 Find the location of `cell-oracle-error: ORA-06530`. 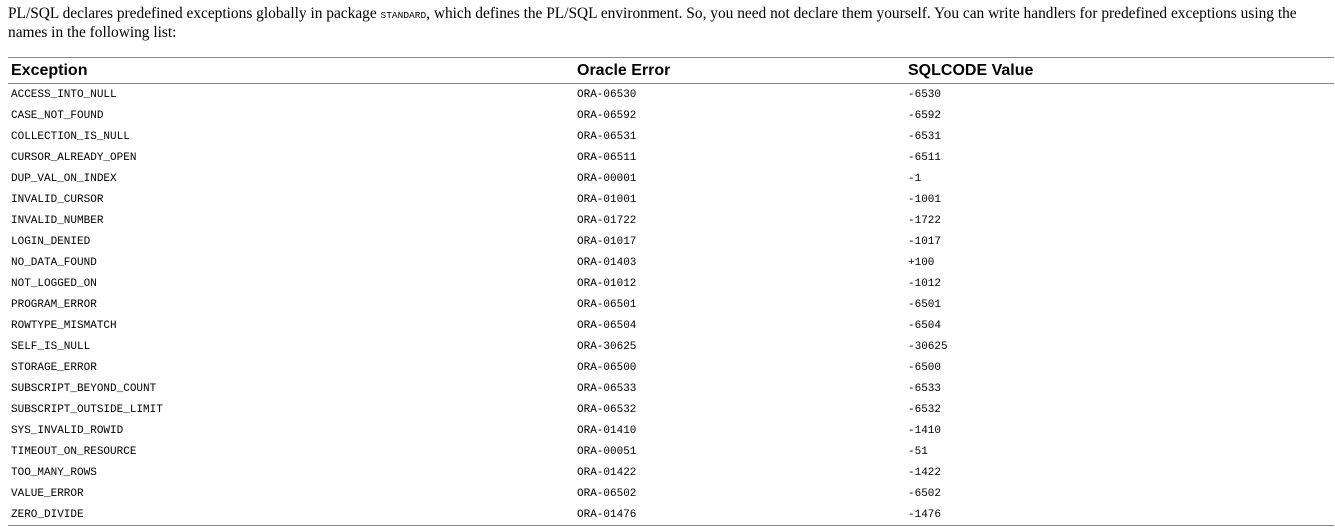

cell-oracle-error: ORA-06530 is located at coordinates (607, 94).